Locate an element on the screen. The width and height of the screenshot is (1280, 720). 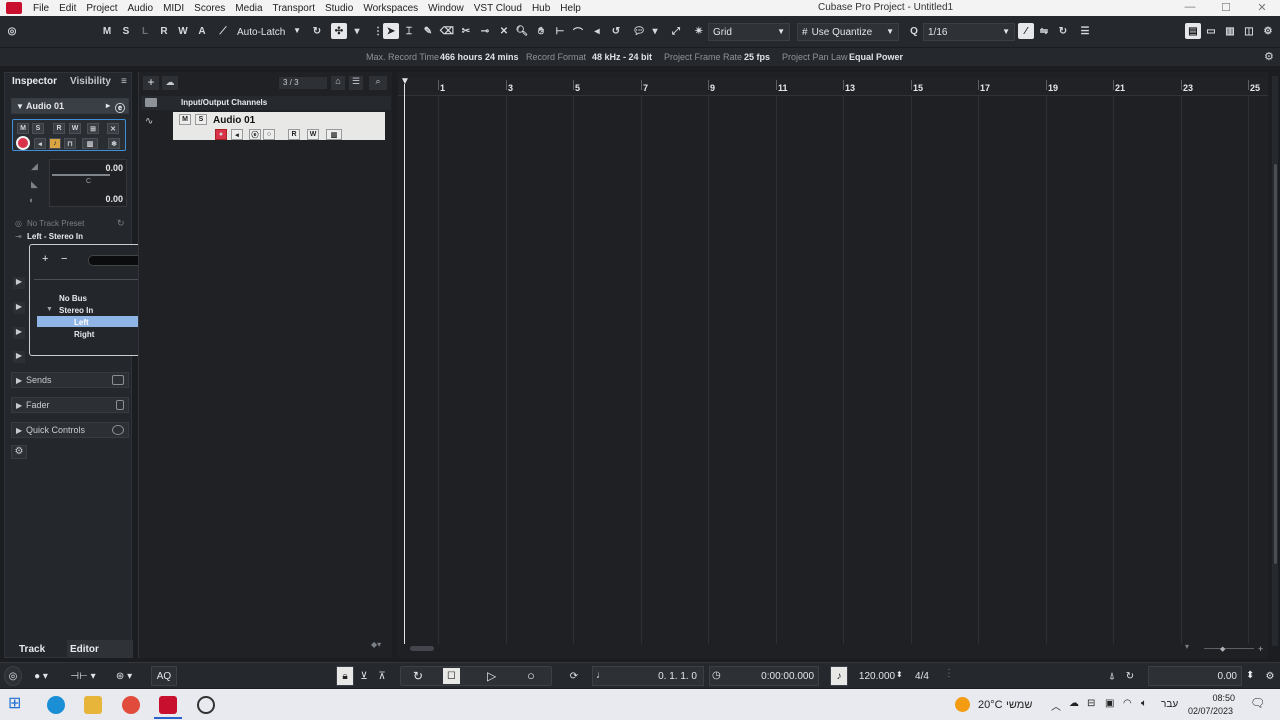
freeze-icon: ❄ is located at coordinates (114, 143).